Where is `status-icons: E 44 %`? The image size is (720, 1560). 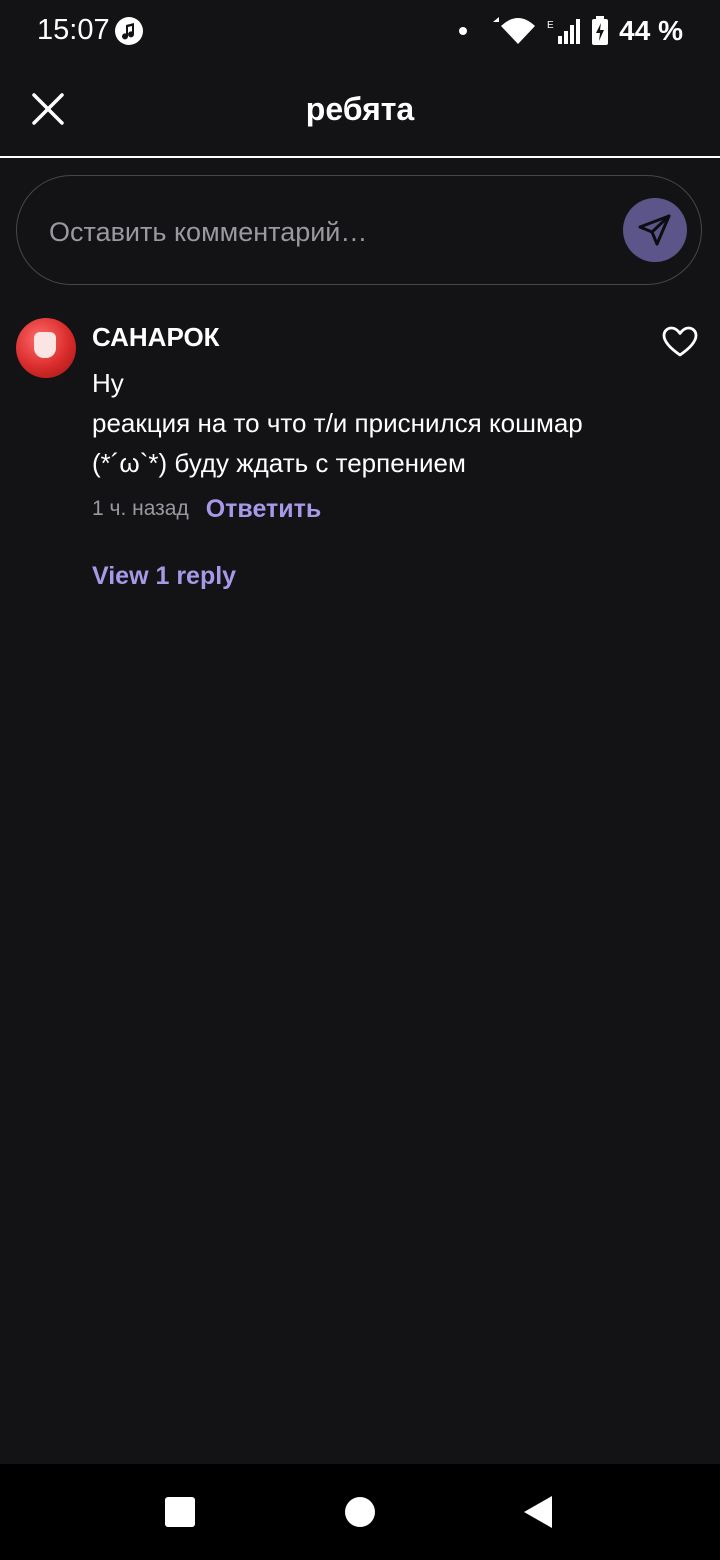
status-icons: E 44 % is located at coordinates (571, 31).